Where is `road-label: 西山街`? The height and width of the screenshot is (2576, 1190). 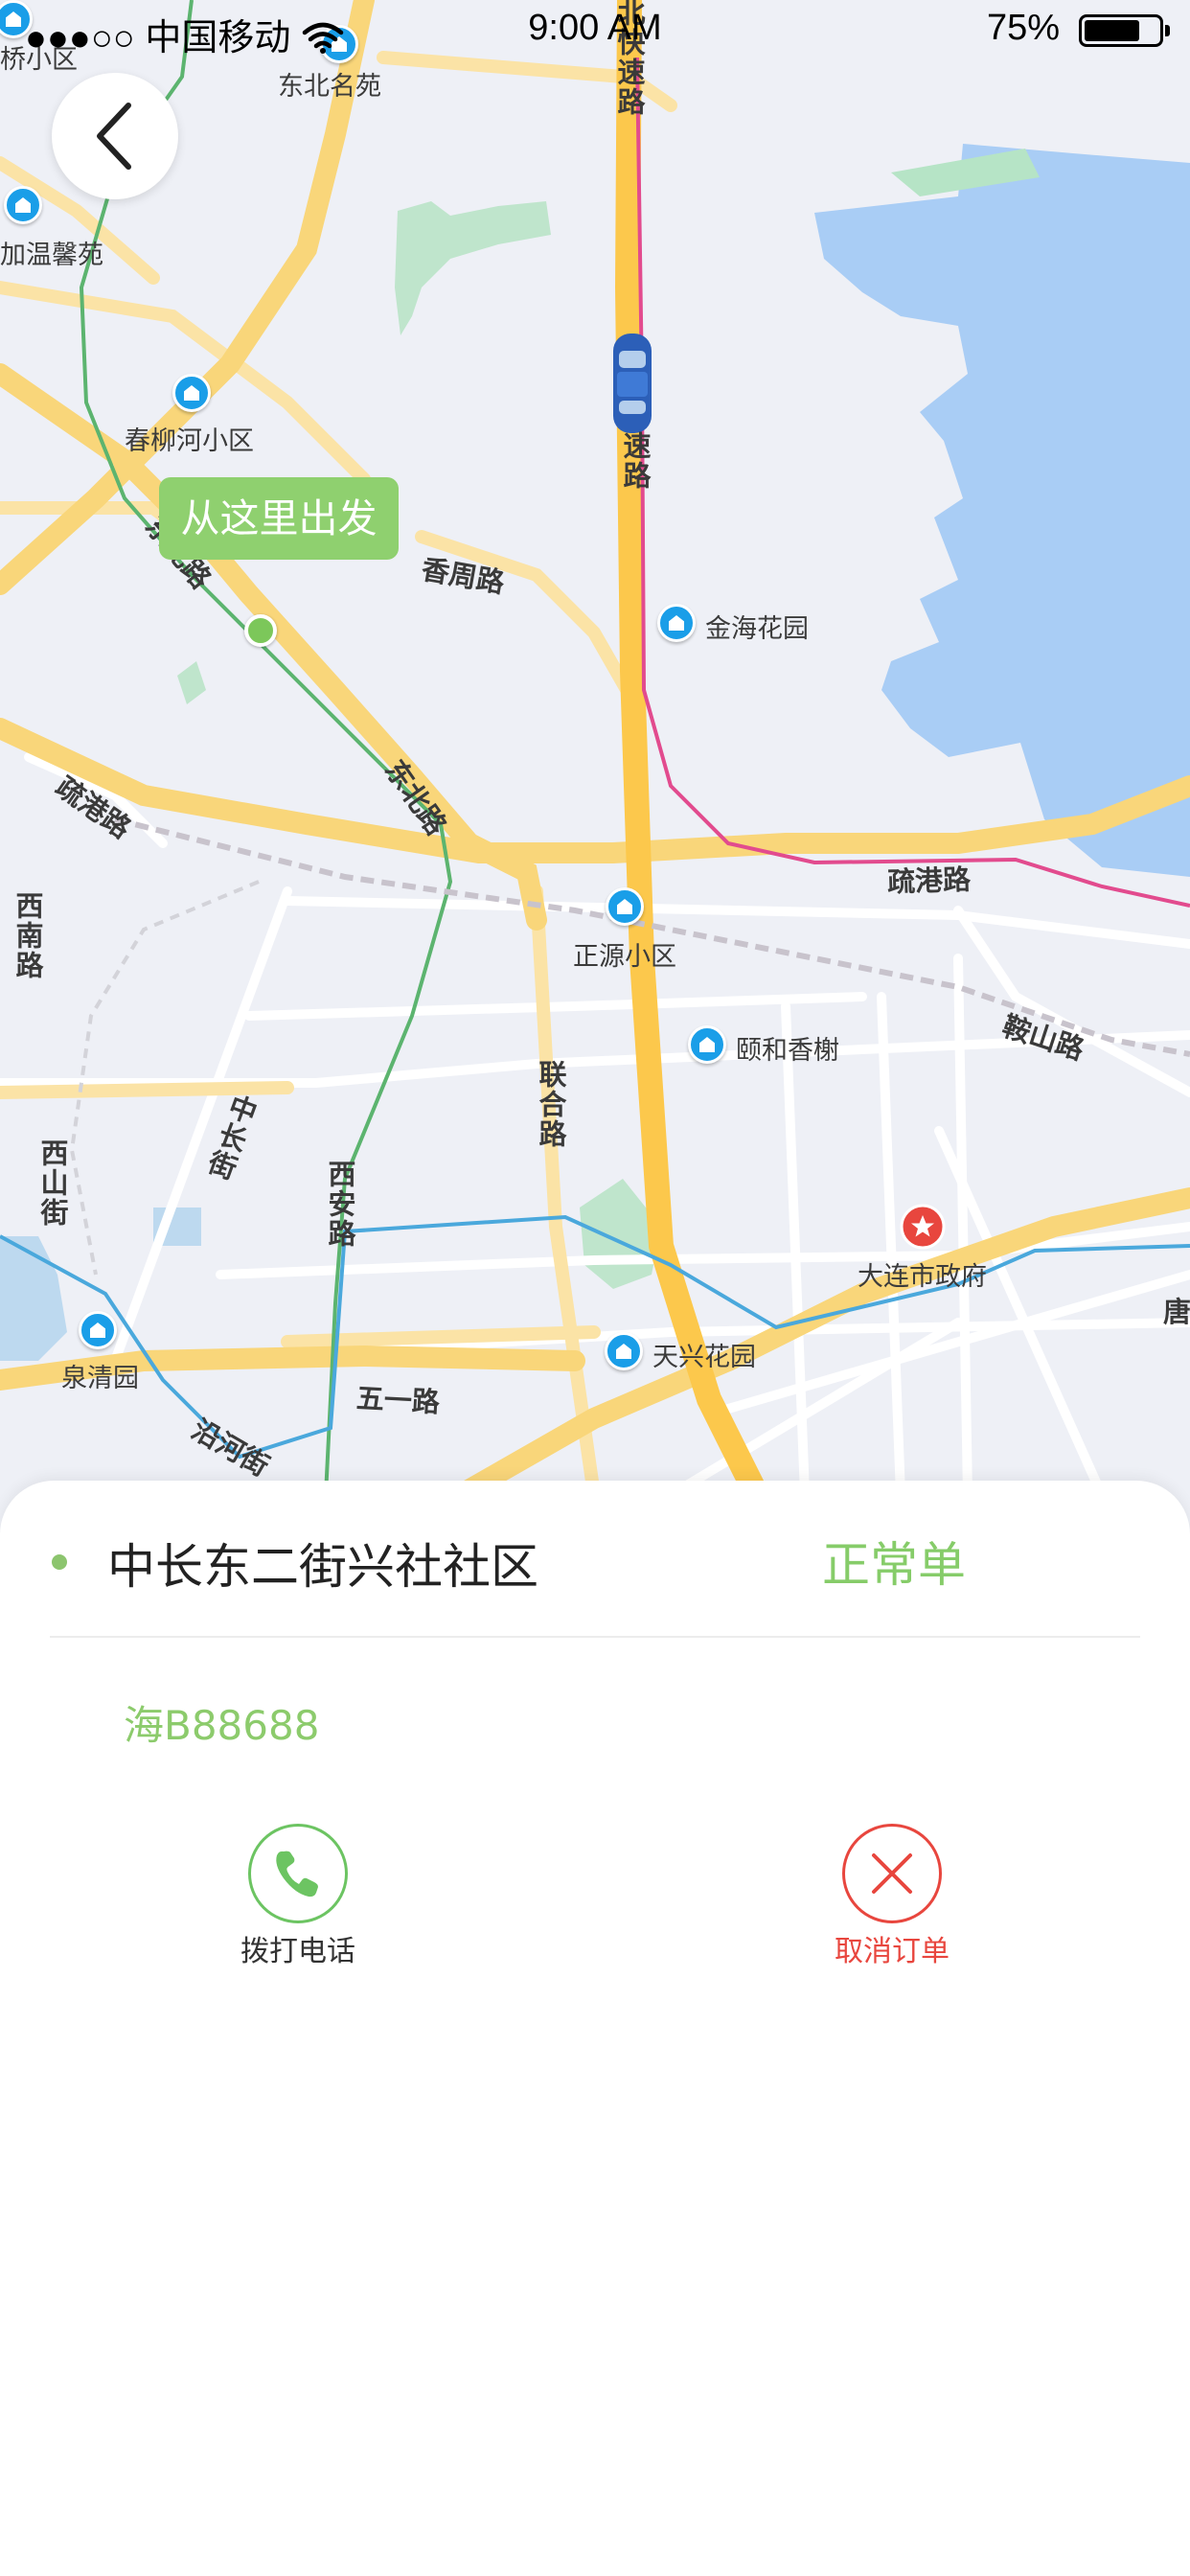 road-label: 西山街 is located at coordinates (53, 1183).